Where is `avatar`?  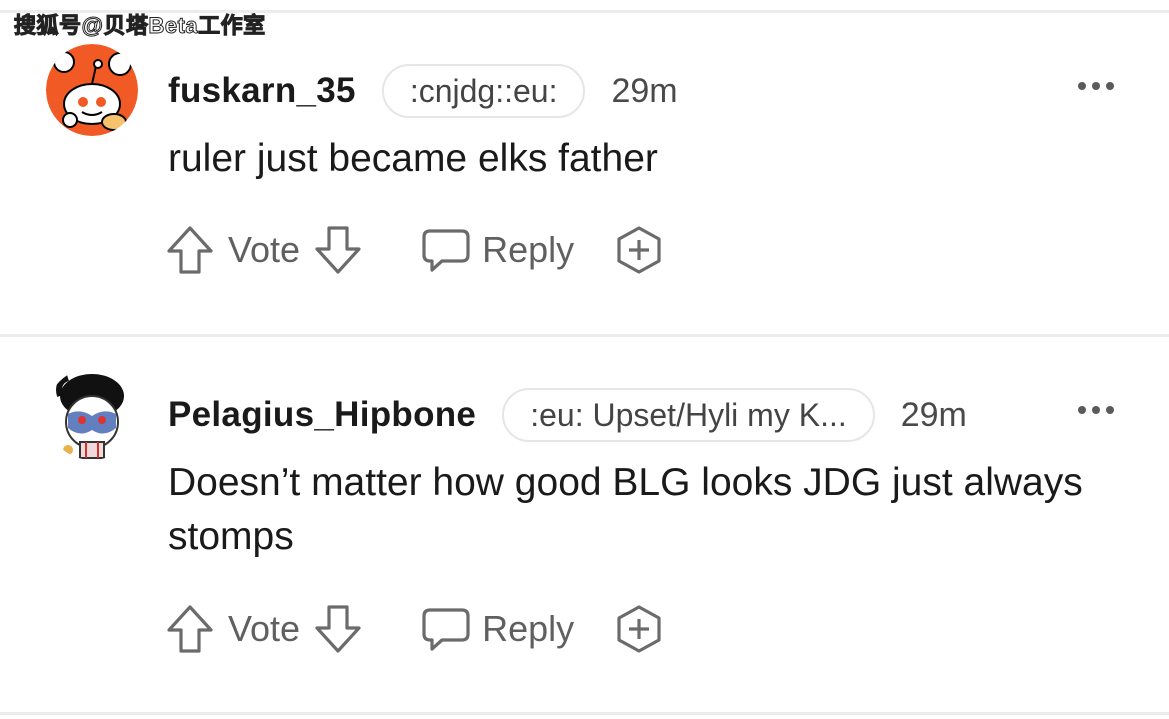 avatar is located at coordinates (92, 414).